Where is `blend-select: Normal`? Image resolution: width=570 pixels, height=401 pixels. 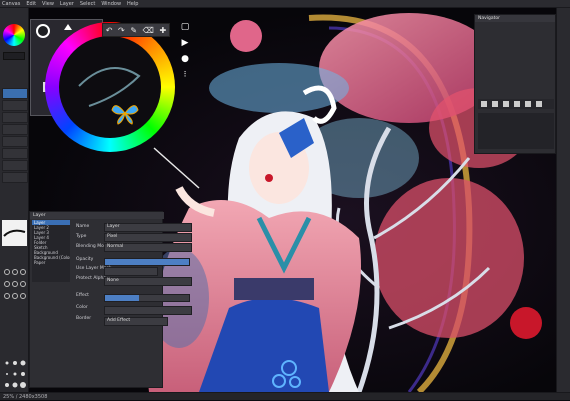
blend-select: Normal is located at coordinates (148, 247).